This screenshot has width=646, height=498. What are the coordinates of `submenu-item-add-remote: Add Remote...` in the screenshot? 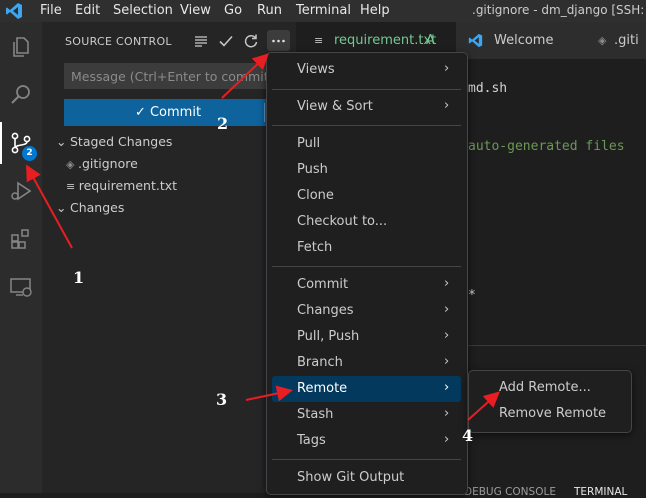 It's located at (549, 388).